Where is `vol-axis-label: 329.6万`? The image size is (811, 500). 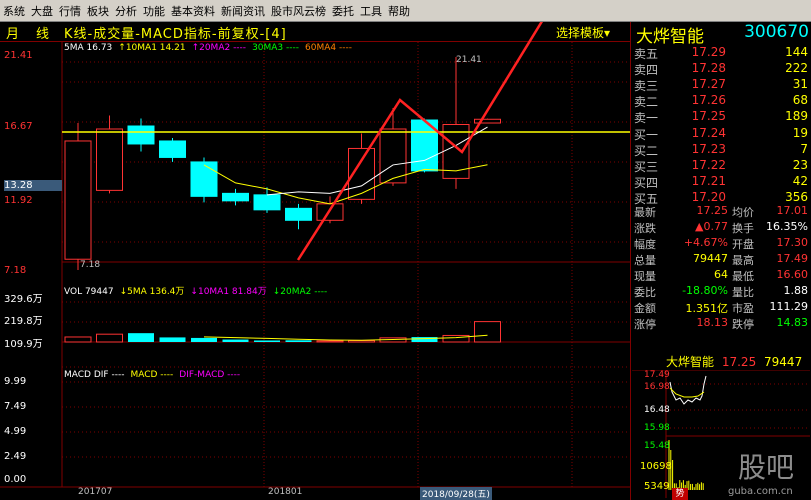 vol-axis-label: 329.6万 is located at coordinates (33, 297).